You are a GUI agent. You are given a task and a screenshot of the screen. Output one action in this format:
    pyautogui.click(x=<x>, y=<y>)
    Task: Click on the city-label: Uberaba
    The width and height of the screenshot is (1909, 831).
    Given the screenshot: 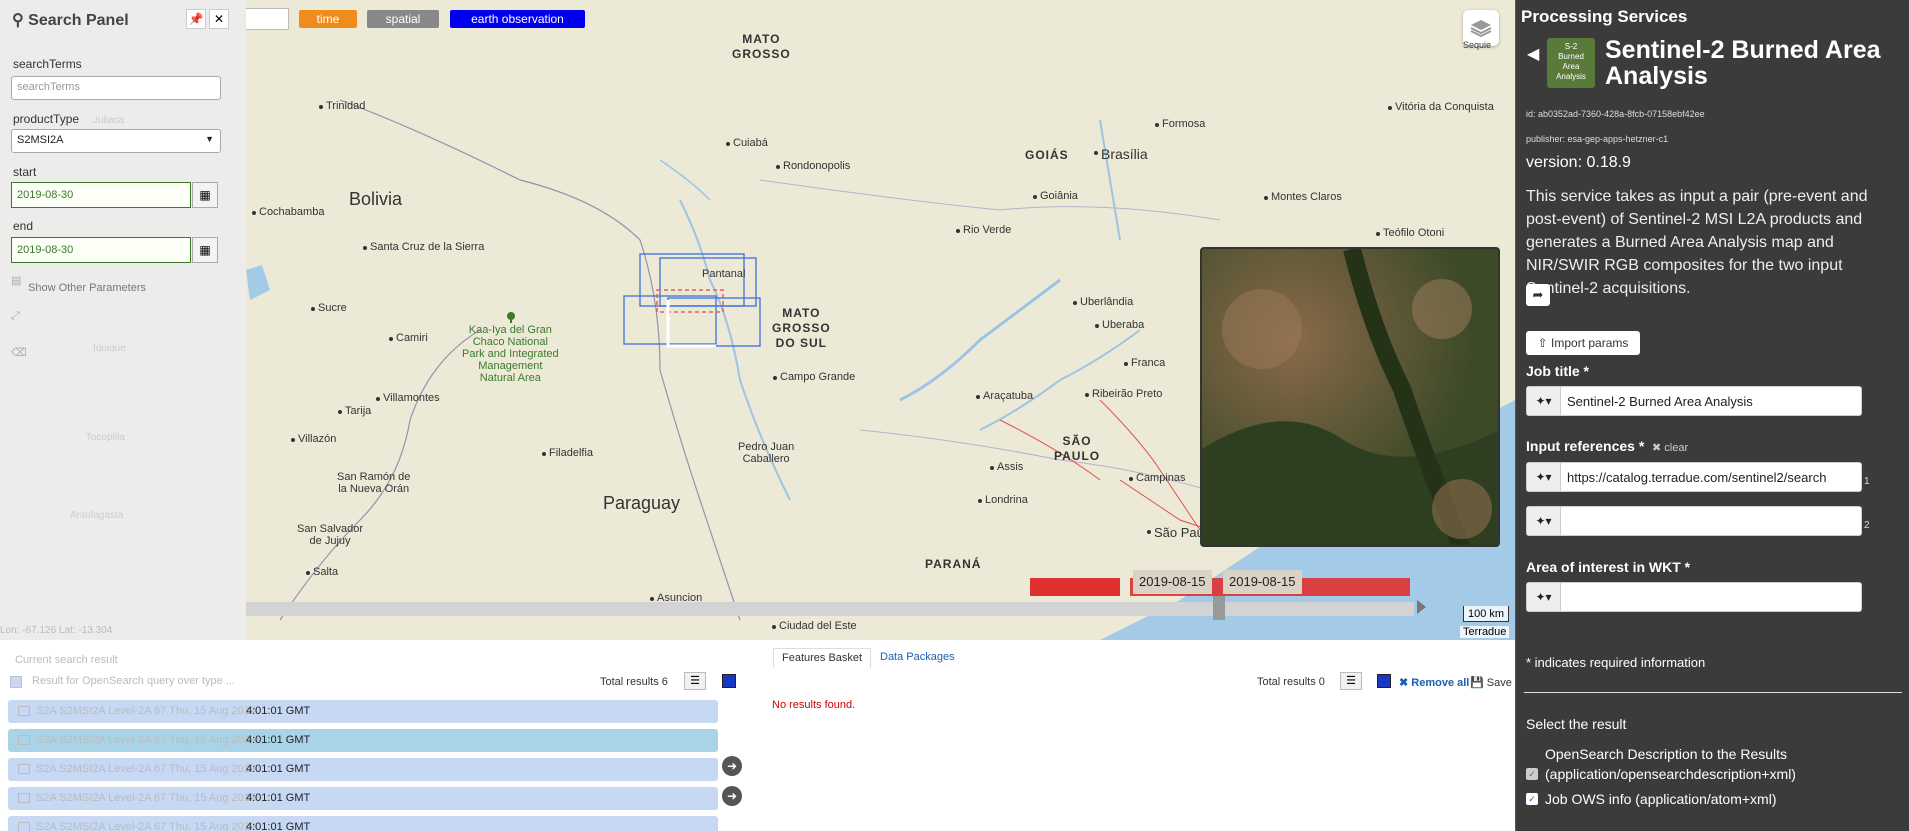 What is the action you would take?
    pyautogui.click(x=1119, y=325)
    